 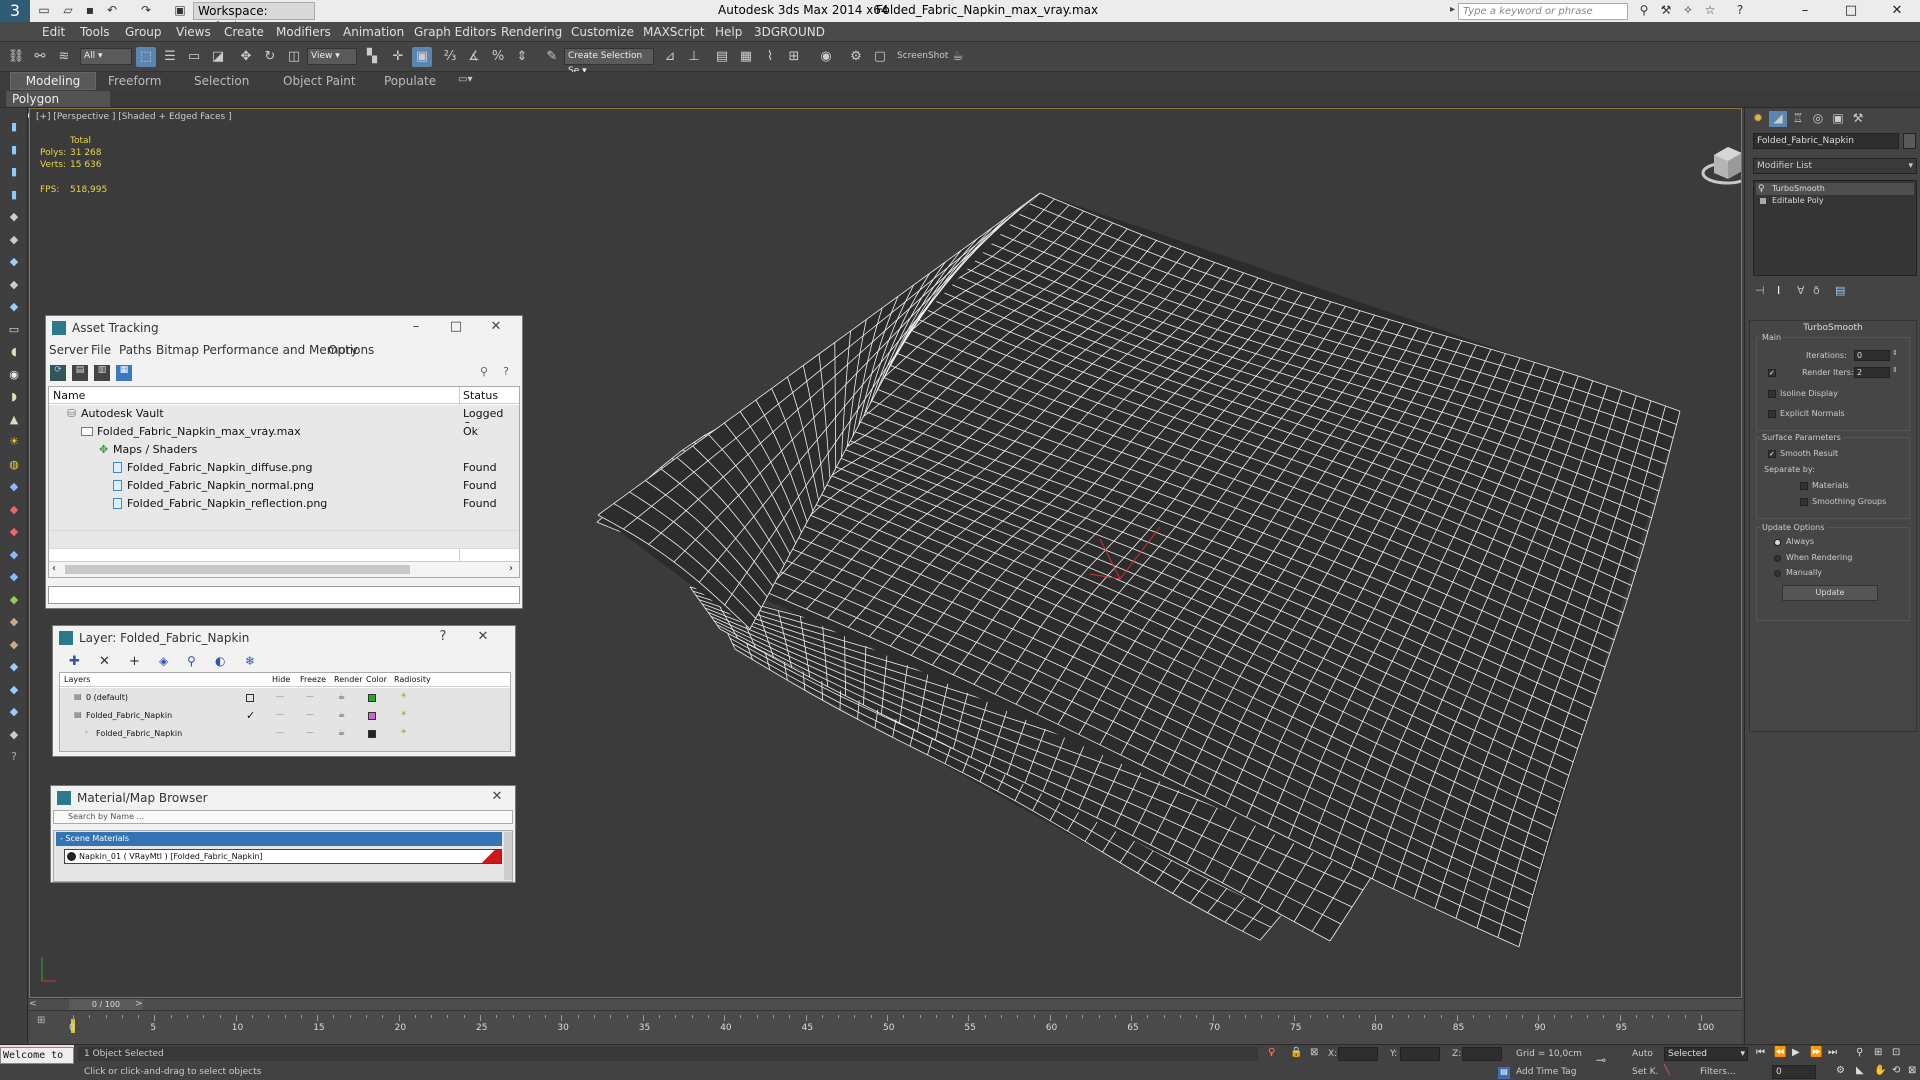 I want to click on col-freeze: Freeze, so click(x=313, y=679).